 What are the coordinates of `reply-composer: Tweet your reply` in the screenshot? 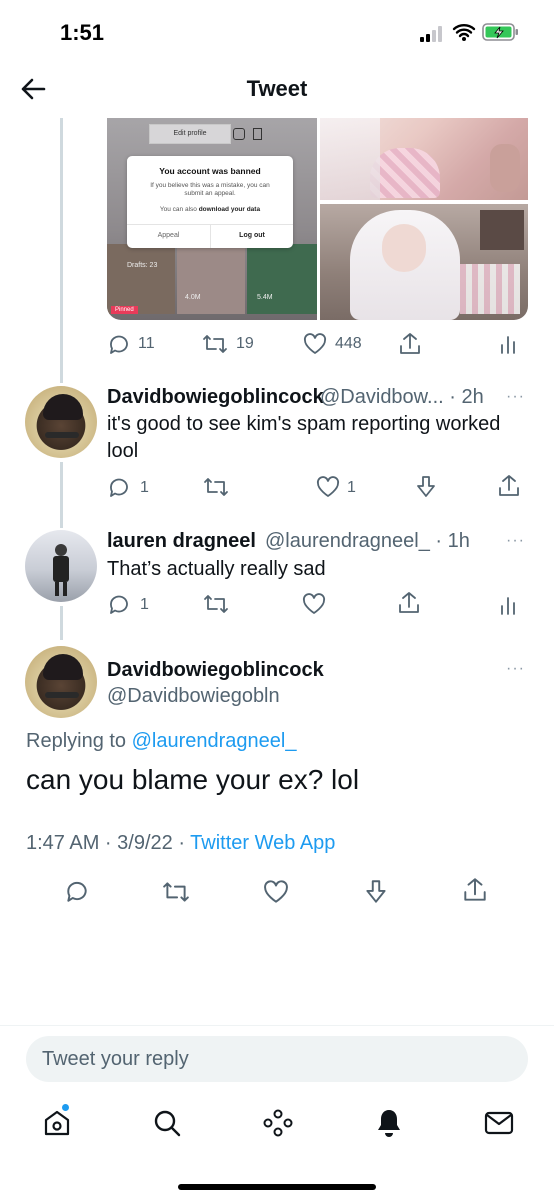 It's located at (277, 1059).